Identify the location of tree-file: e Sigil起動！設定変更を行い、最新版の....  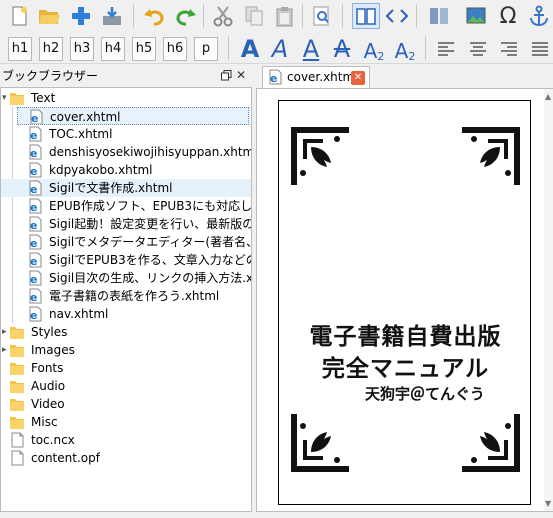
(126, 224).